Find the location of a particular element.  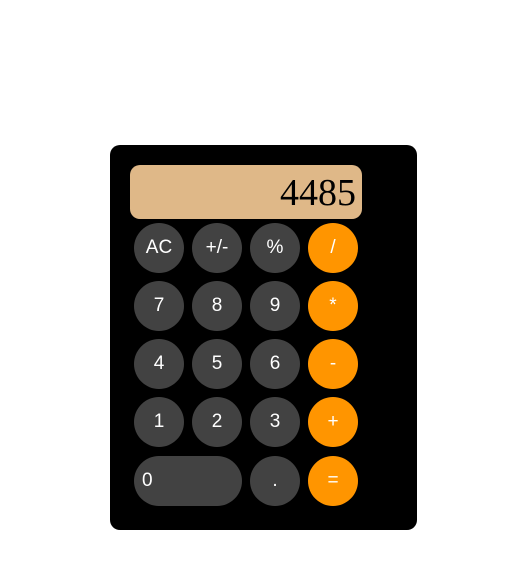

decimal-button: . is located at coordinates (275, 481).